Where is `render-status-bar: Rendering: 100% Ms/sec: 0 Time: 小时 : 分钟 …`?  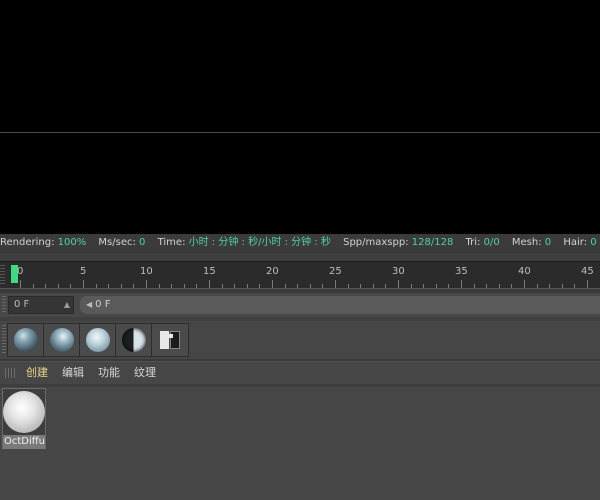
render-status-bar: Rendering: 100% Ms/sec: 0 Time: 小时 : 分钟 … is located at coordinates (300, 243).